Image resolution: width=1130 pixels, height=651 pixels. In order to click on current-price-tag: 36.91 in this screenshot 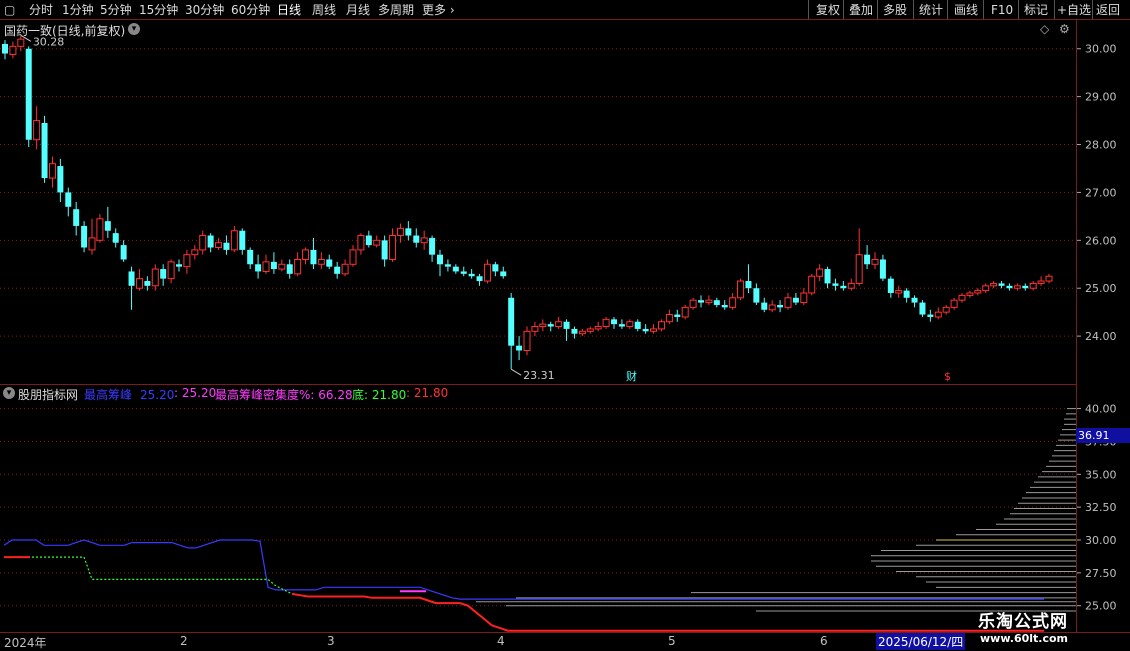, I will do `click(1103, 435)`.